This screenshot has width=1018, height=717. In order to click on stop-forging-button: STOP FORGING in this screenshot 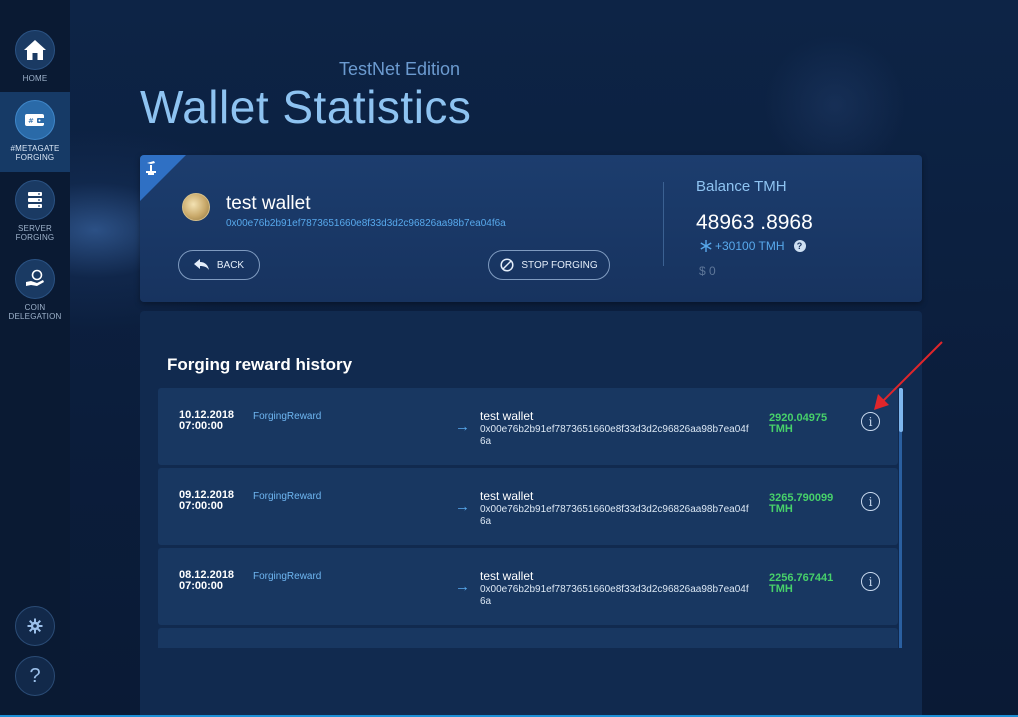, I will do `click(549, 265)`.